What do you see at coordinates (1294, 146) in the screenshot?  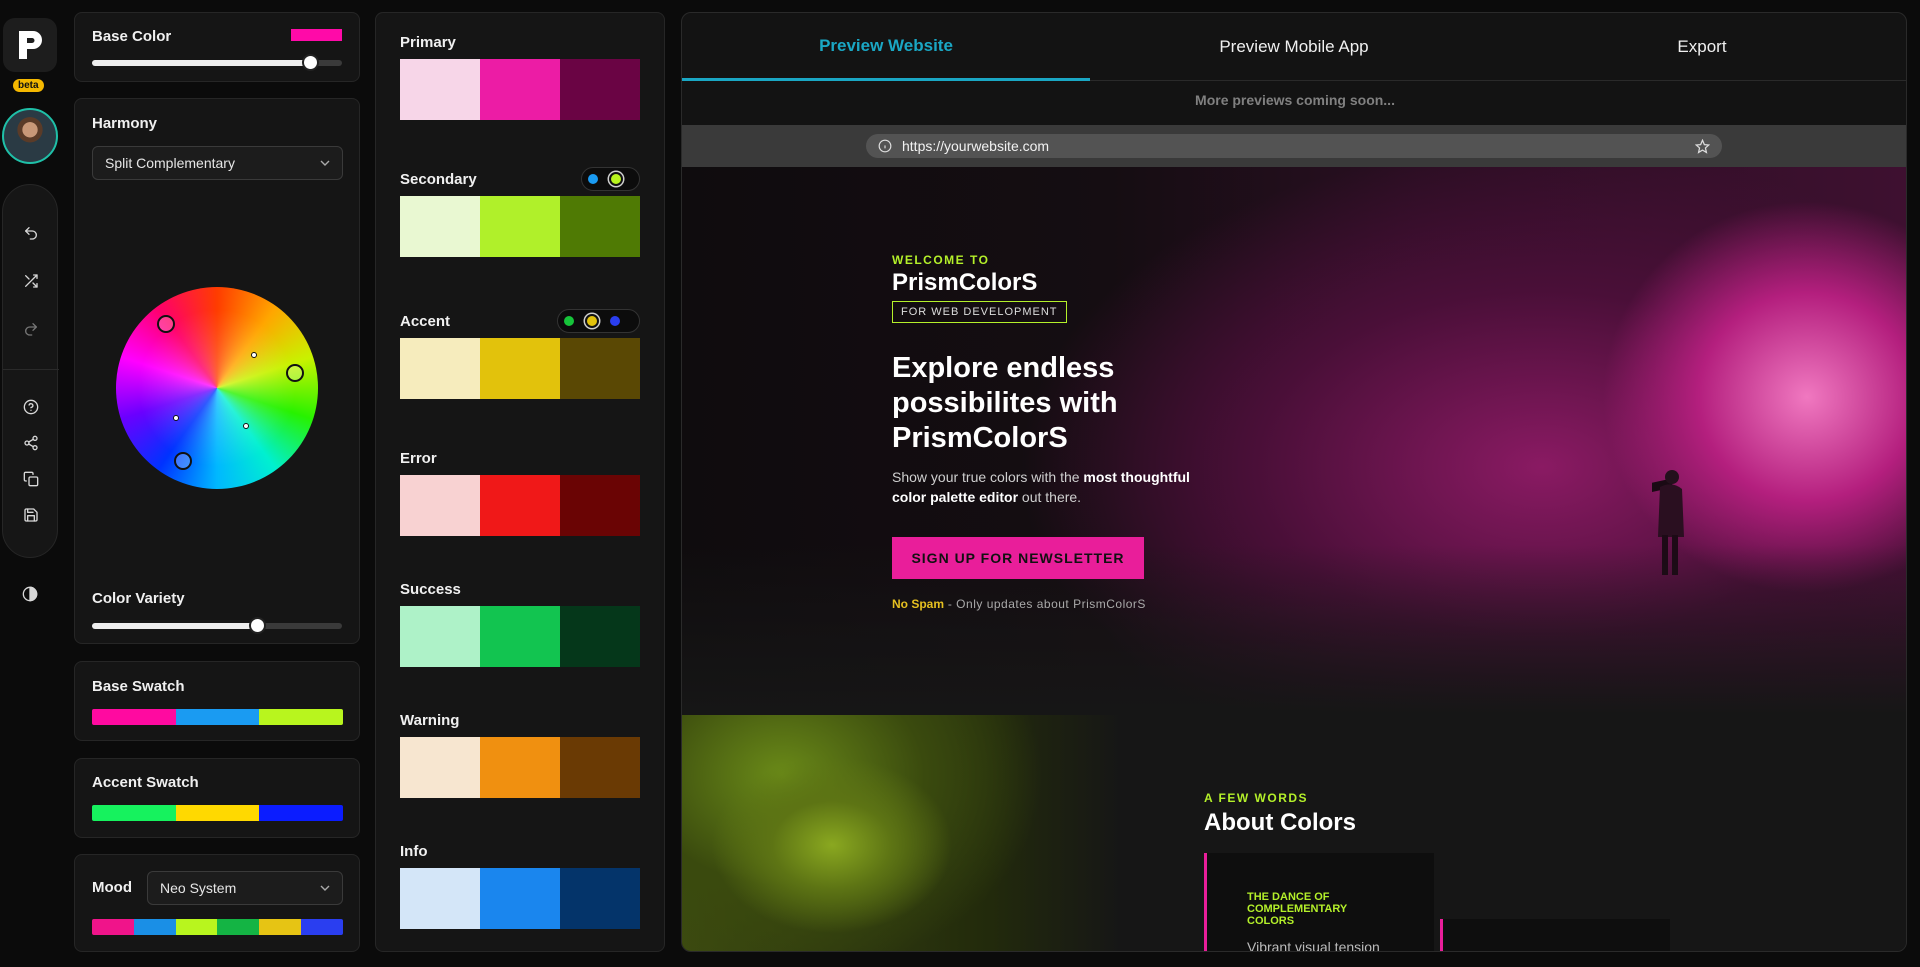 I see `url-bar: https://yourwebsite.com` at bounding box center [1294, 146].